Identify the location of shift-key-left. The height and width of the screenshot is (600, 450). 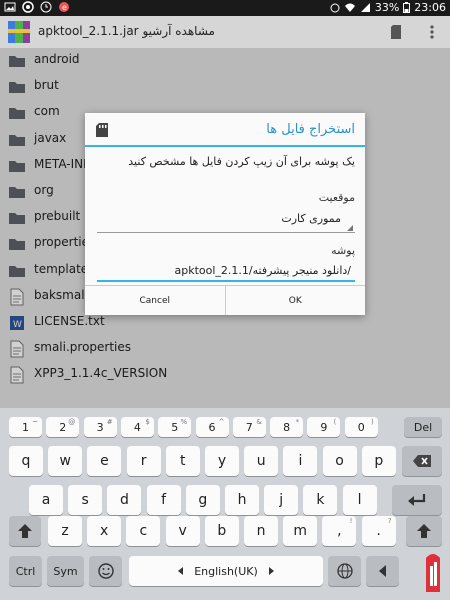
(25, 531).